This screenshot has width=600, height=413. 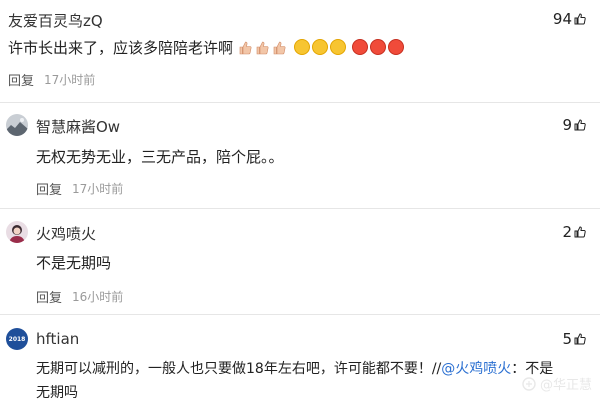 What do you see at coordinates (323, 48) in the screenshot?
I see `emoji-laughing-icon` at bounding box center [323, 48].